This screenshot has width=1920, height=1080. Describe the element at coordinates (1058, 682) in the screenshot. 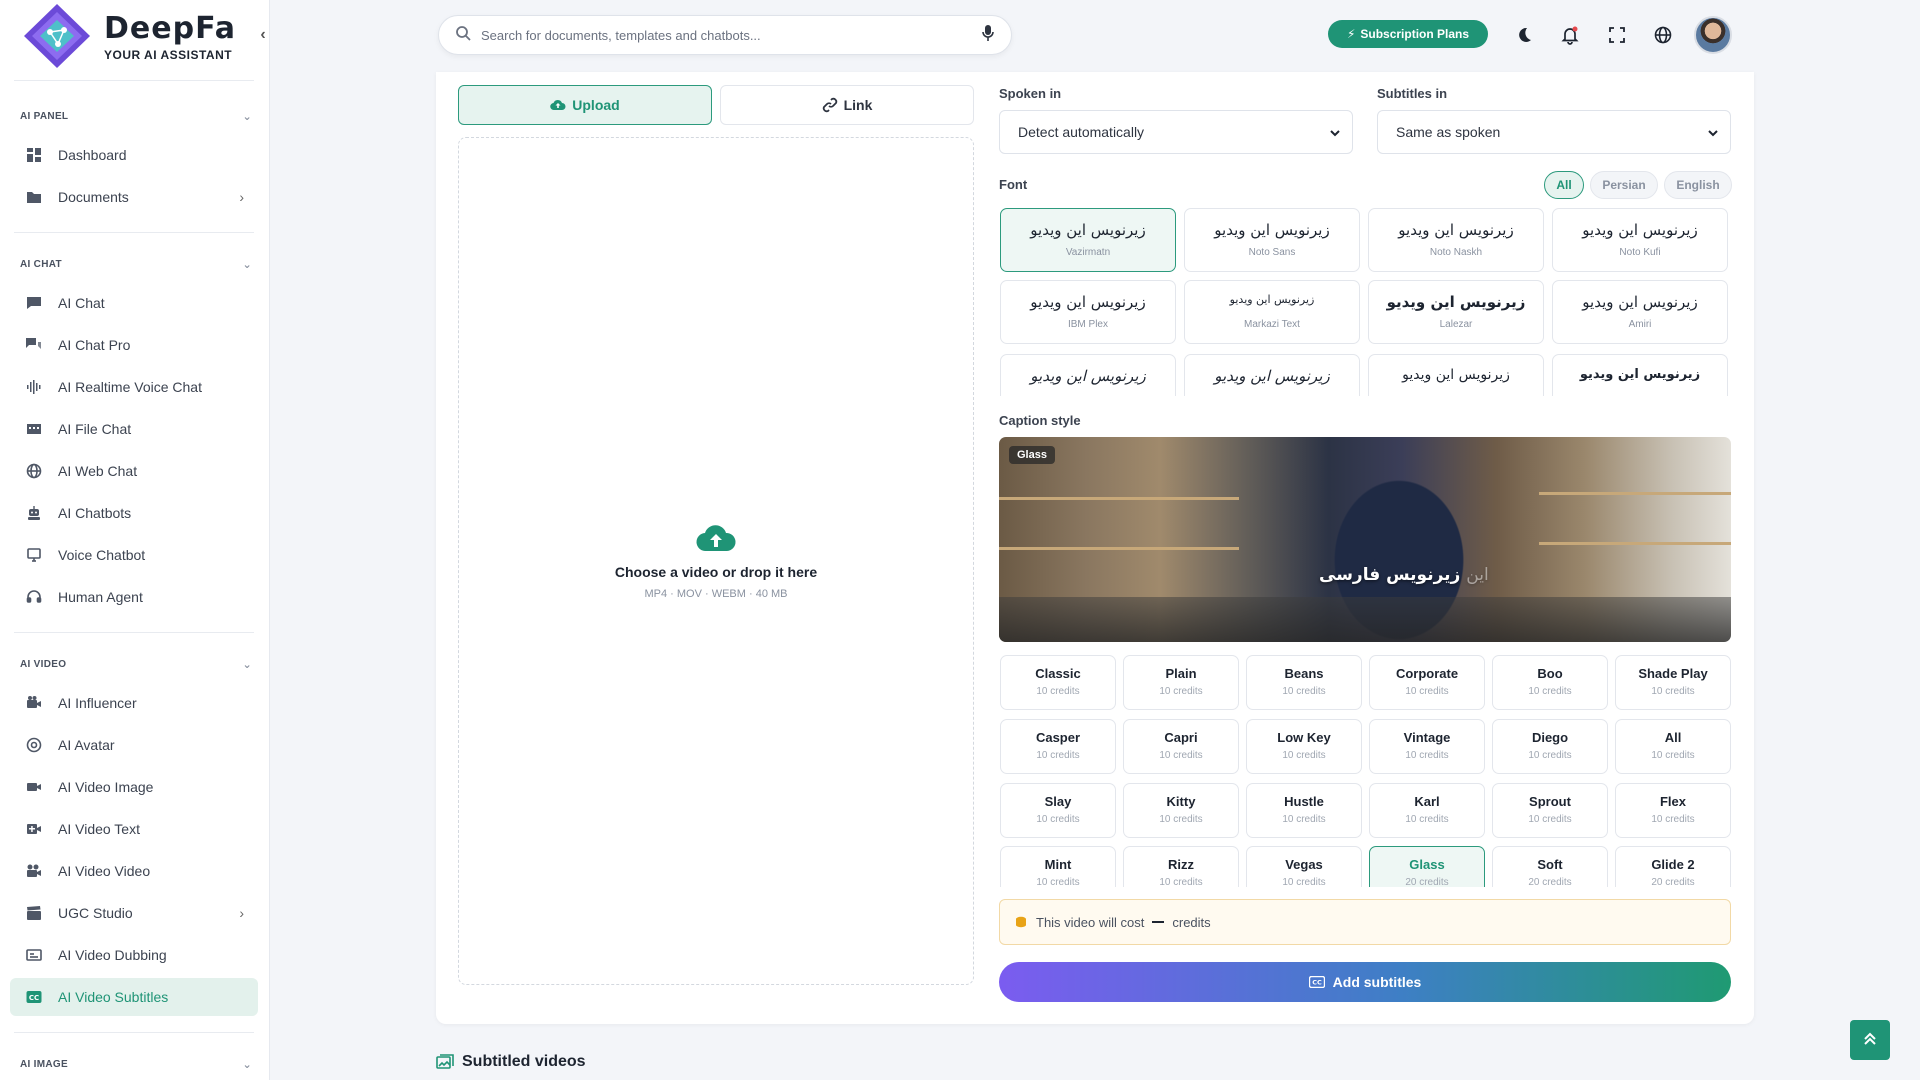

I see `style-option: Classic 10 credits` at that location.